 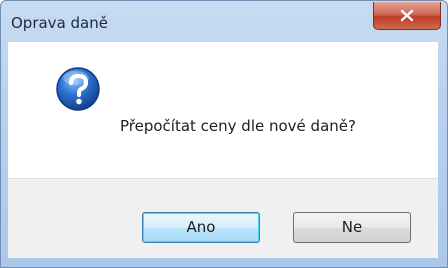 I want to click on close-button, so click(x=407, y=16).